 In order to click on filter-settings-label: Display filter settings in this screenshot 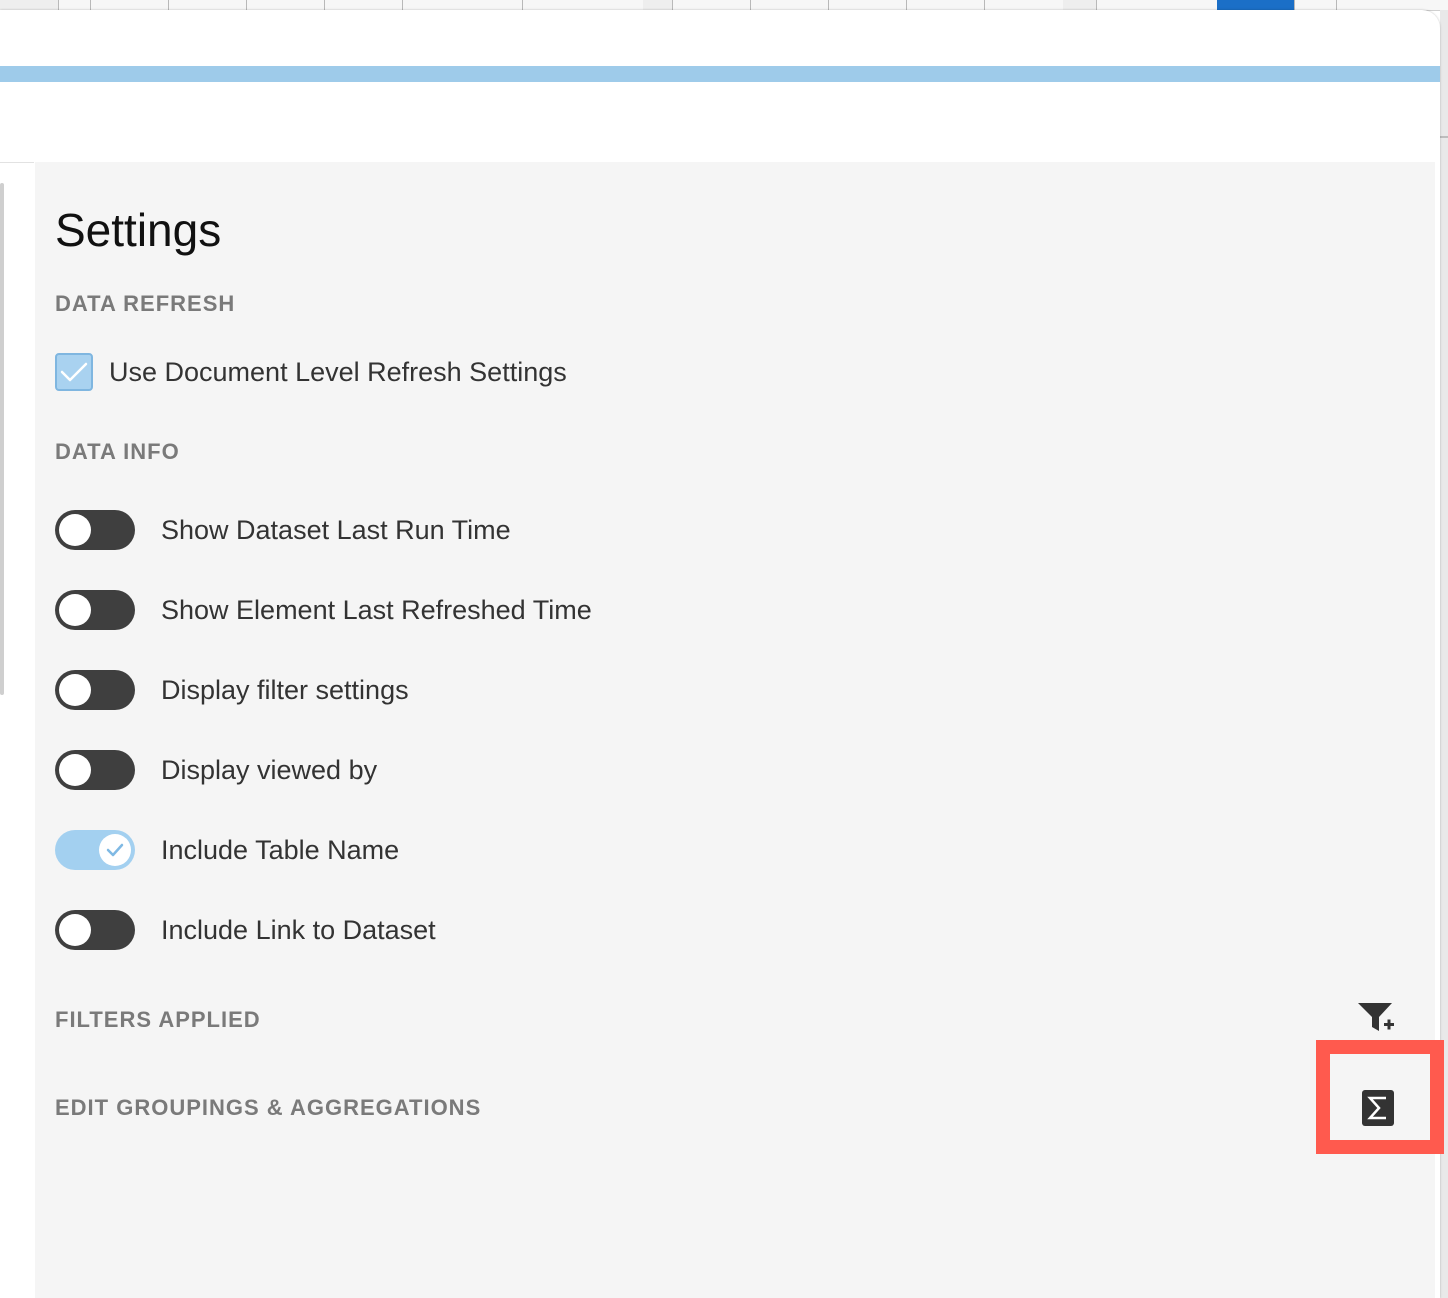, I will do `click(285, 690)`.